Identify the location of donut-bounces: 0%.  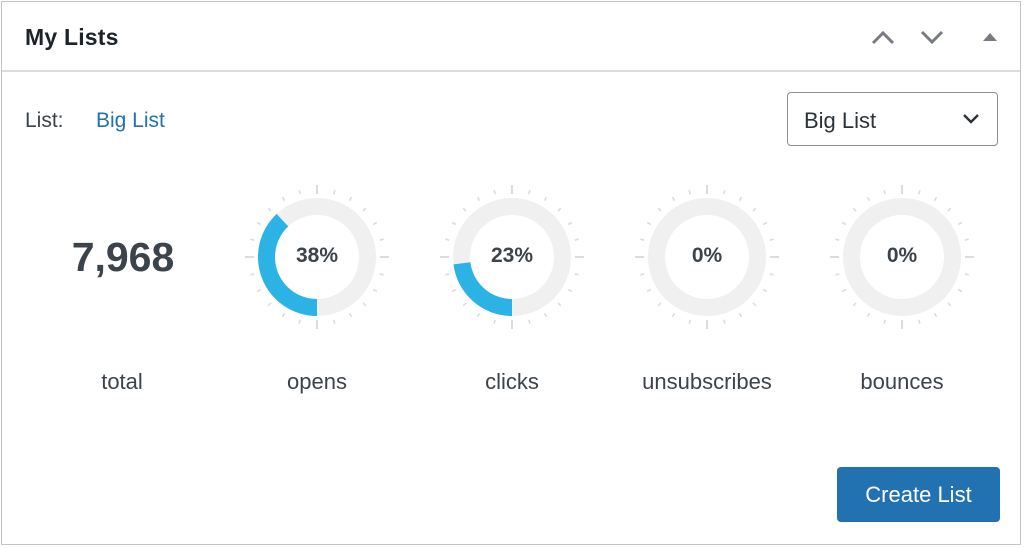
(902, 257).